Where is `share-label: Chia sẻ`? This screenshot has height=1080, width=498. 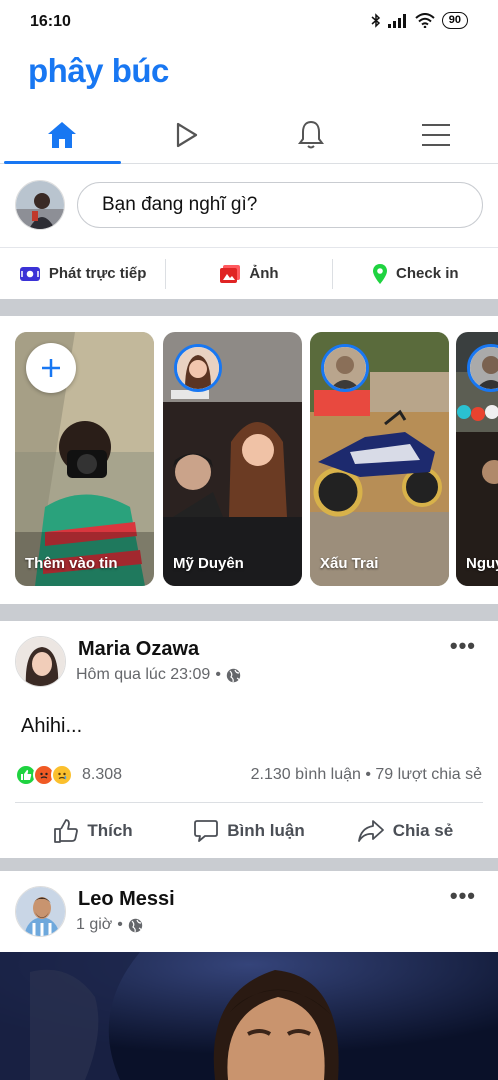 share-label: Chia sẻ is located at coordinates (423, 830).